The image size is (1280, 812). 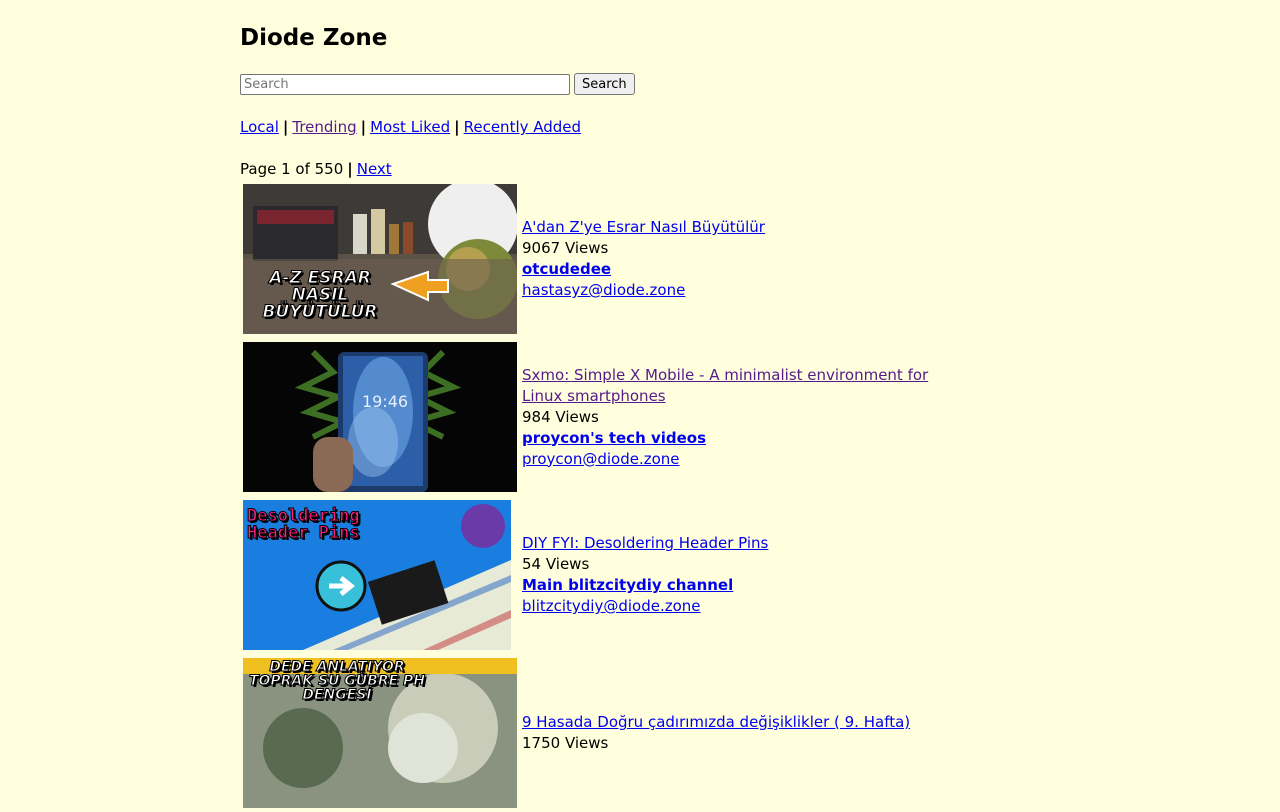 I want to click on video-title-link: DIY FYI: Desoldering Header Pins, so click(x=645, y=543).